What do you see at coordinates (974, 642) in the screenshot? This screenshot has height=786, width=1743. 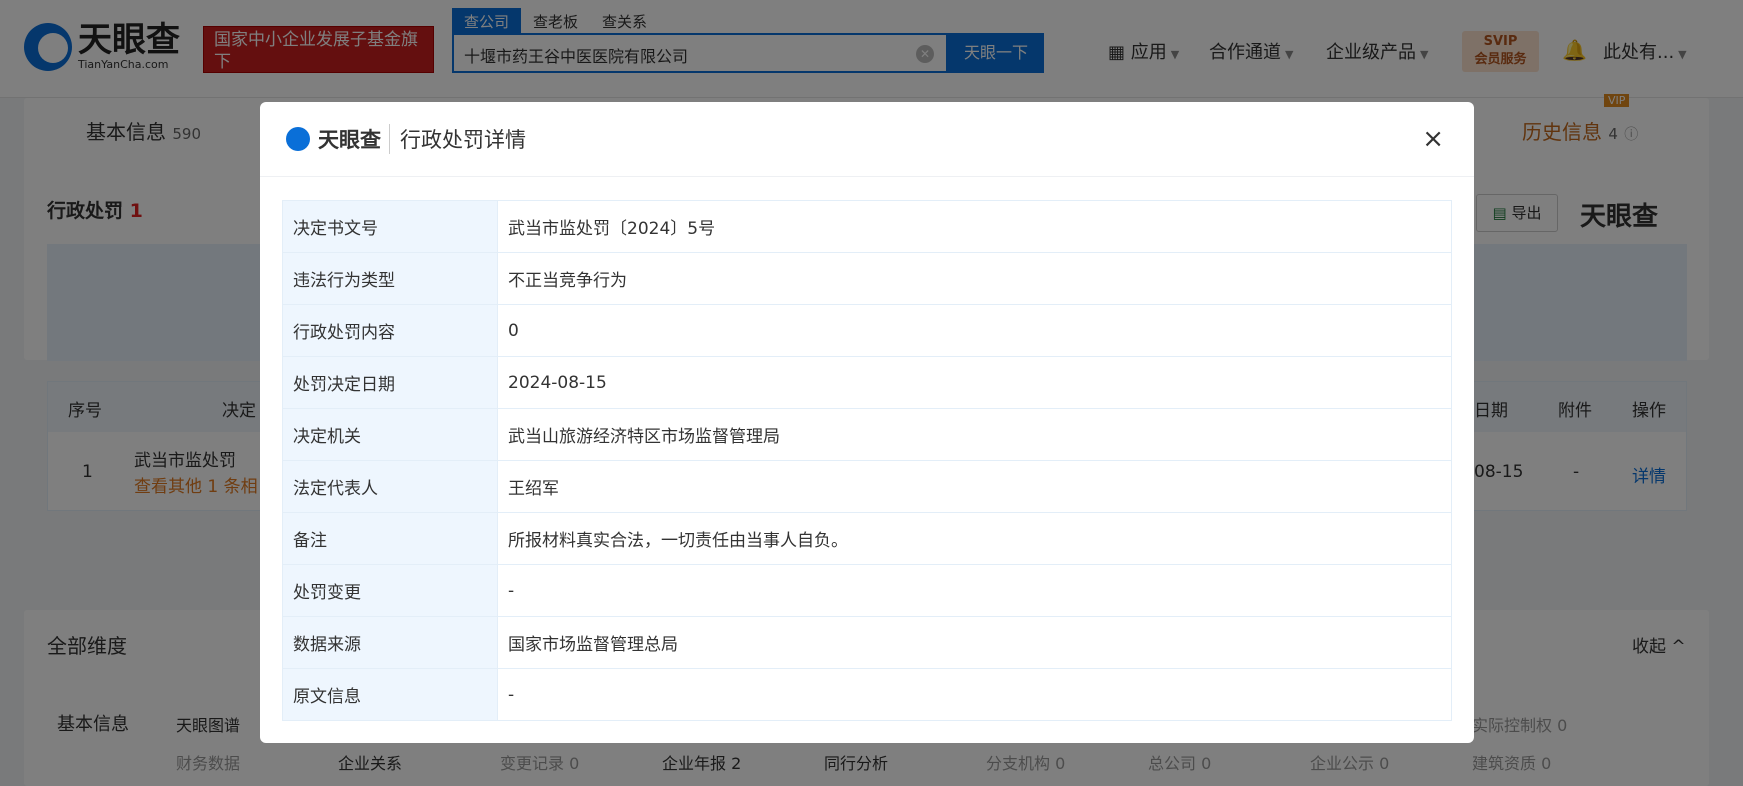 I see `detail-value: 国家市场监督管理总局` at bounding box center [974, 642].